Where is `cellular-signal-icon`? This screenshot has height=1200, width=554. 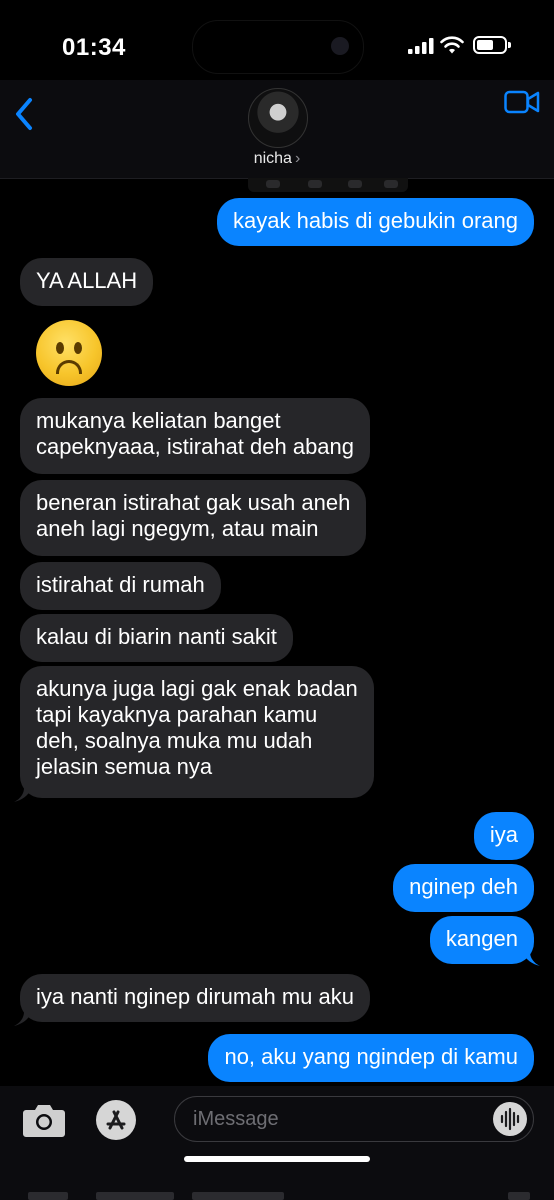 cellular-signal-icon is located at coordinates (421, 46).